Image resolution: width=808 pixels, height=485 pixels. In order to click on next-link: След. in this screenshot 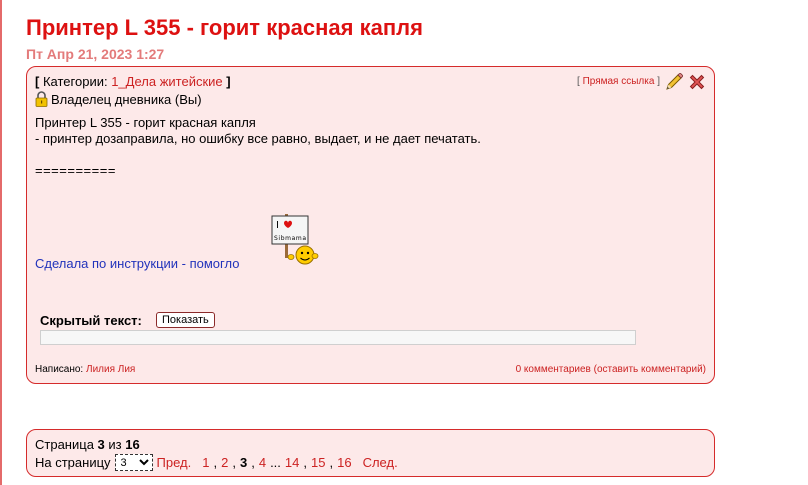, I will do `click(380, 462)`.